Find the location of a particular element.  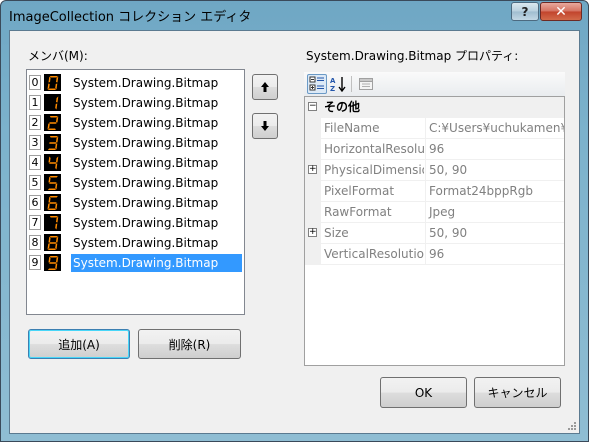

list-item: 2 System.Drawing.Bitmap is located at coordinates (135, 122).